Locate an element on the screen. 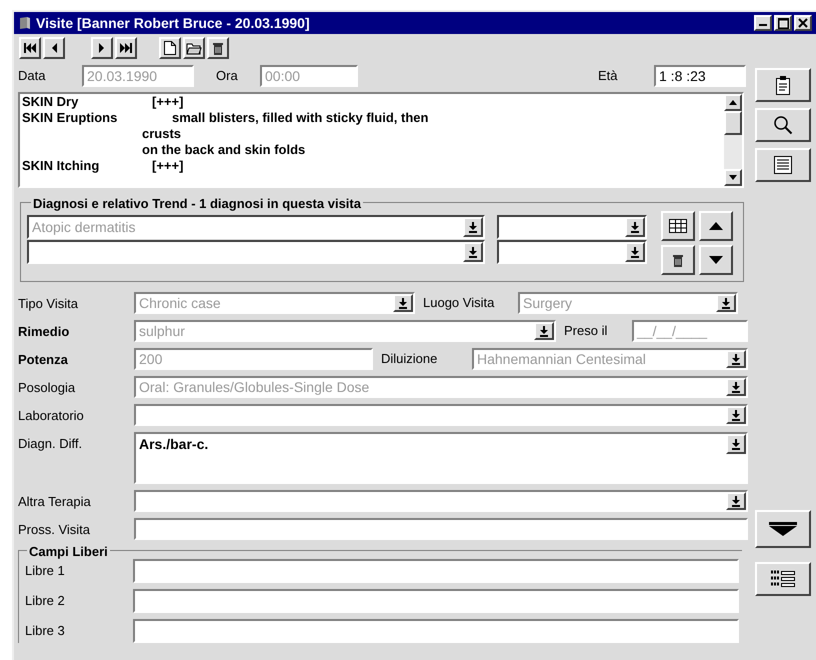 The image size is (816, 660). minimize-button is located at coordinates (763, 23).